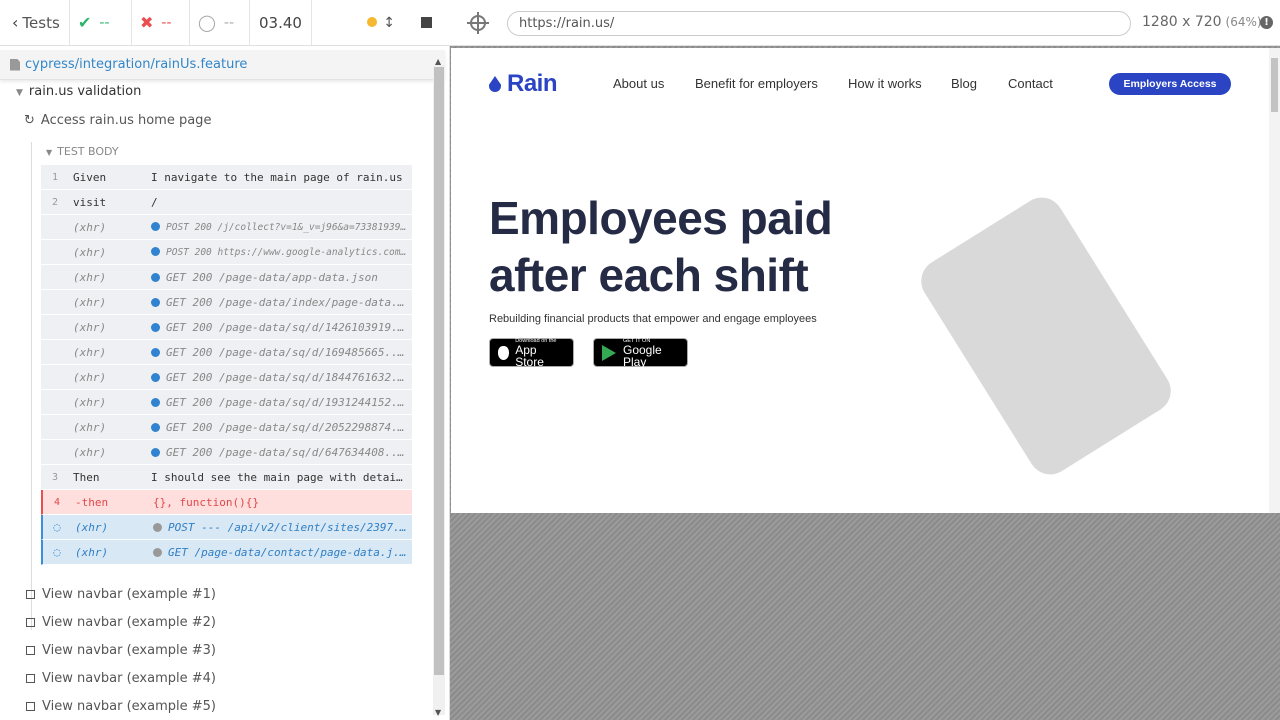 The height and width of the screenshot is (720, 1280). What do you see at coordinates (57, 527) in the screenshot?
I see `spinner-icon: ◌` at bounding box center [57, 527].